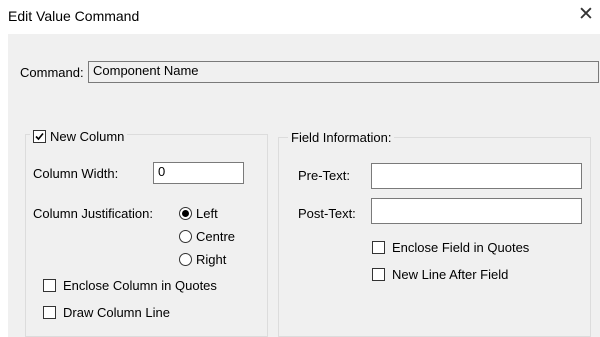 Image resolution: width=600 pixels, height=337 pixels. What do you see at coordinates (93, 213) in the screenshot?
I see `column-justification-label: Column Justification:` at bounding box center [93, 213].